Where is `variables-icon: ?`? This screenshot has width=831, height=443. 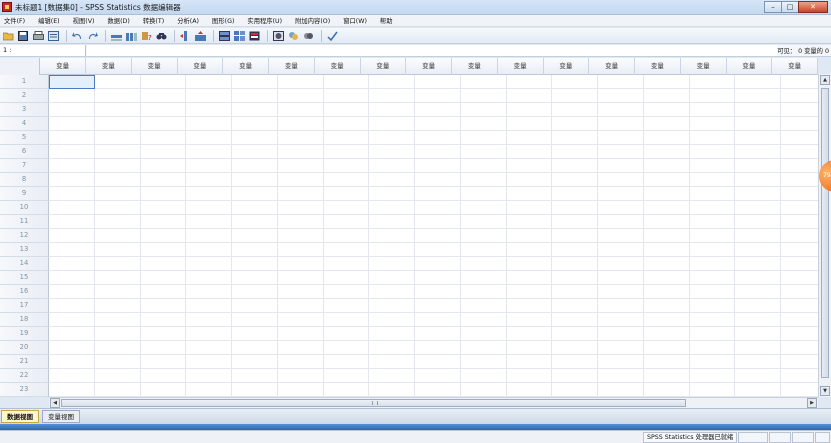
variables-icon: ? is located at coordinates (146, 36).